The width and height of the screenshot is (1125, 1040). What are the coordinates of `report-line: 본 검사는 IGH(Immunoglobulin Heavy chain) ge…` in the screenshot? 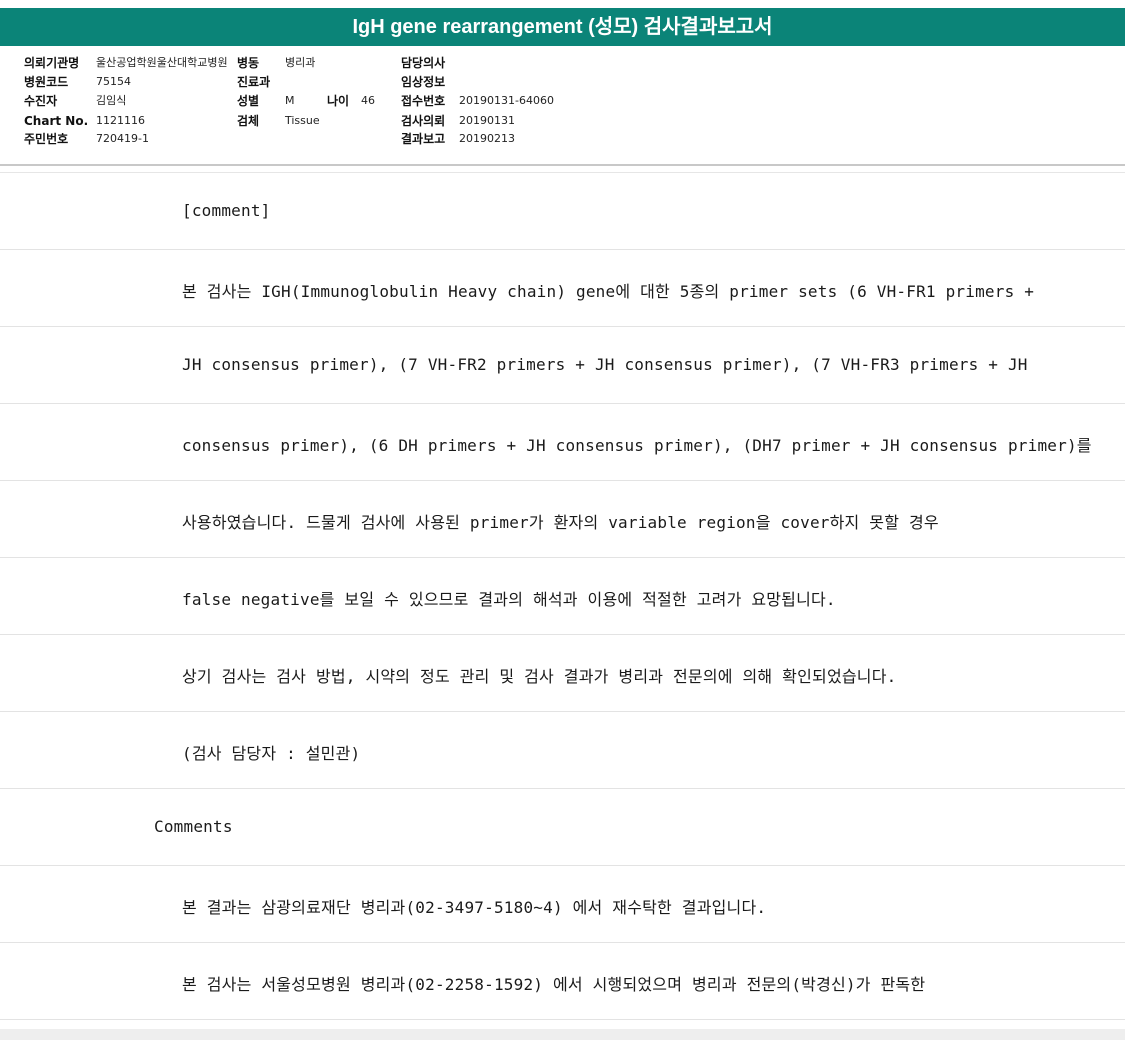 It's located at (562, 288).